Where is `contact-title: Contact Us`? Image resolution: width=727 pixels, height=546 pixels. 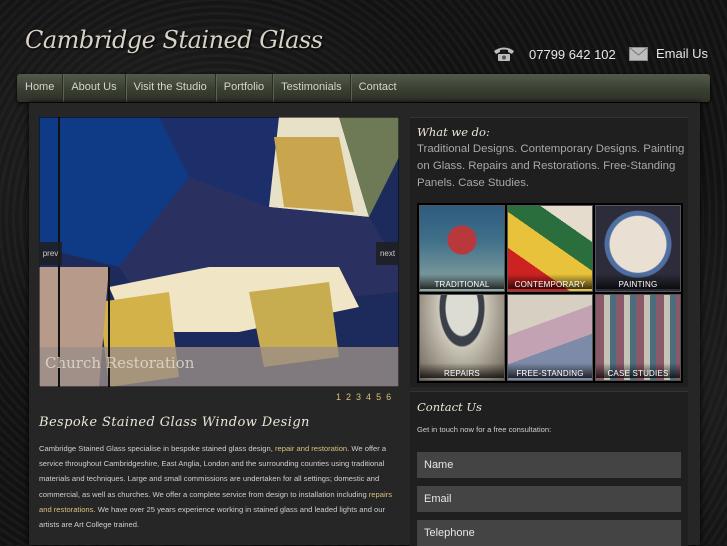
contact-title: Contact Us is located at coordinates (449, 407).